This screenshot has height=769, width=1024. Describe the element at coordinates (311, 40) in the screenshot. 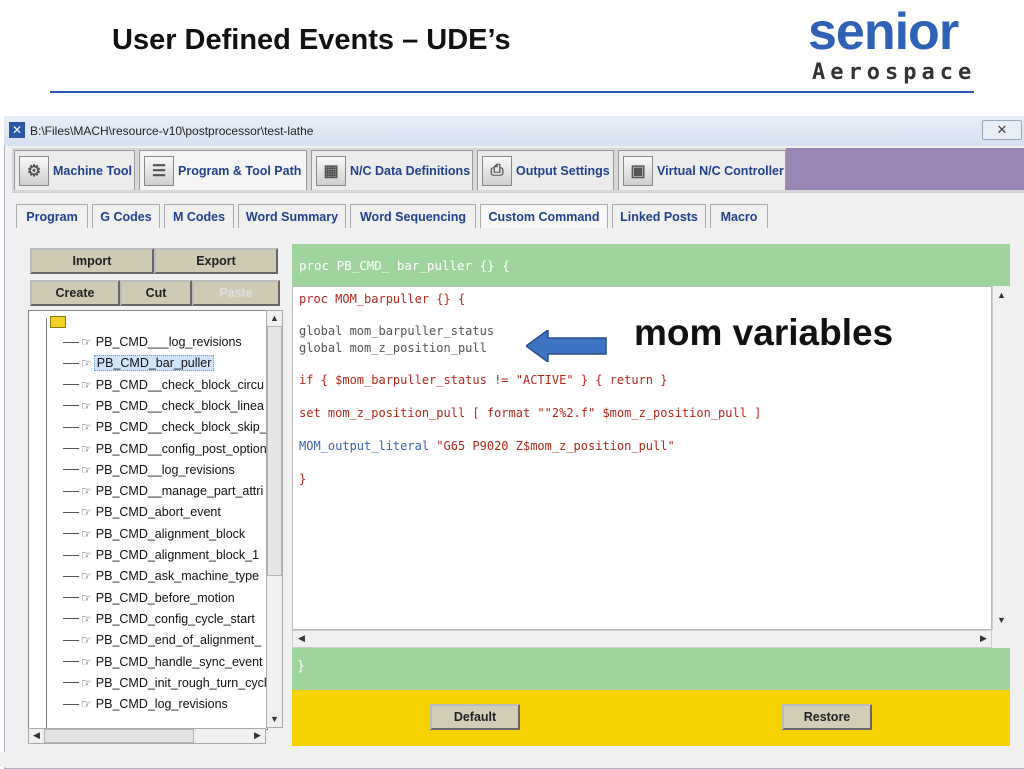

I see `slide-title: User Defined Events – UDE’s` at that location.